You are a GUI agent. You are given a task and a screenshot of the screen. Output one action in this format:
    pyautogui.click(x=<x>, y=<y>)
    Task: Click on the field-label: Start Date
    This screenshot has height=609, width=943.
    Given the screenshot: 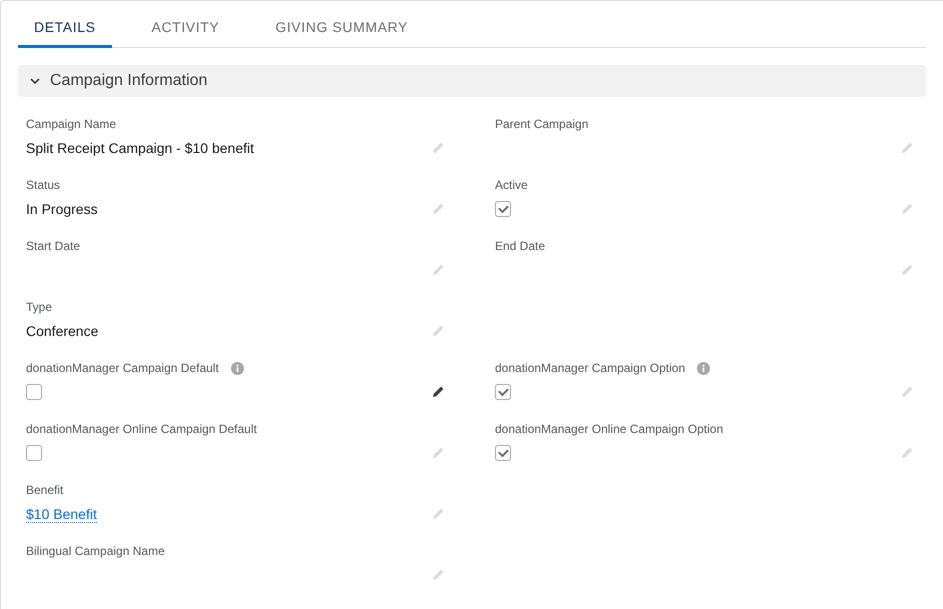 What is the action you would take?
    pyautogui.click(x=53, y=246)
    